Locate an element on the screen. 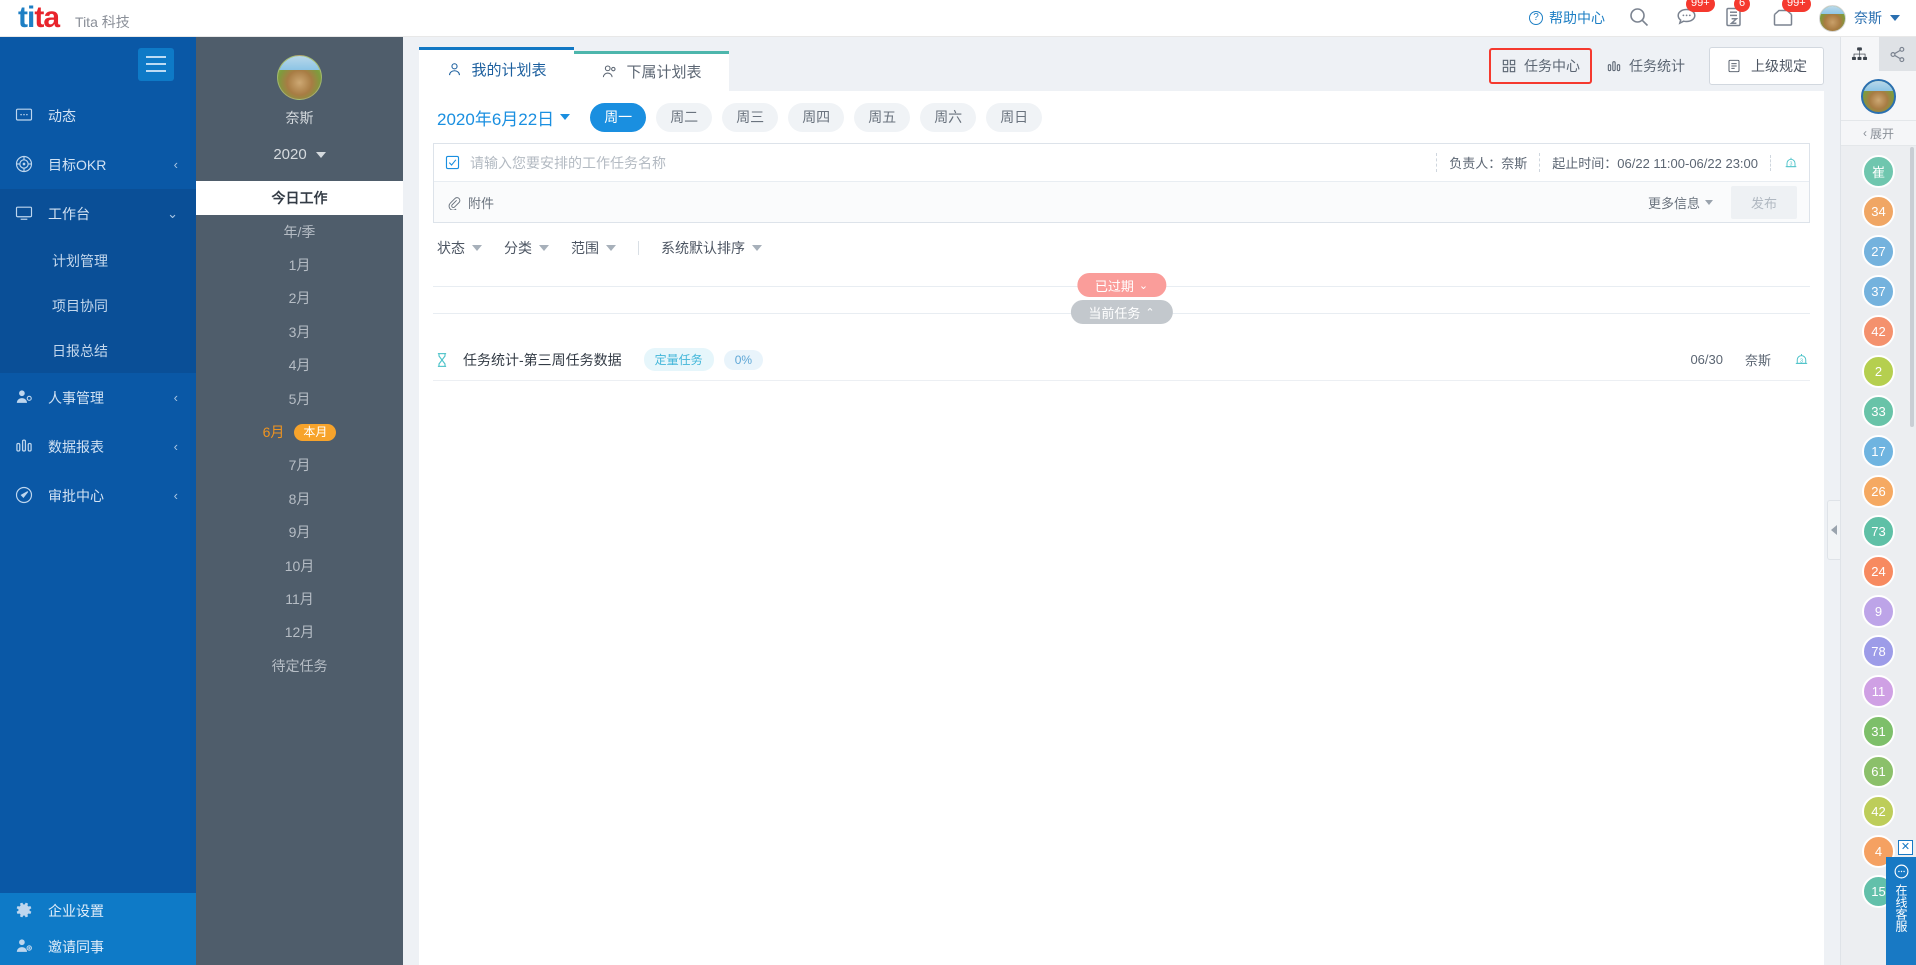  owner-label: 负责人： is located at coordinates (1475, 163).